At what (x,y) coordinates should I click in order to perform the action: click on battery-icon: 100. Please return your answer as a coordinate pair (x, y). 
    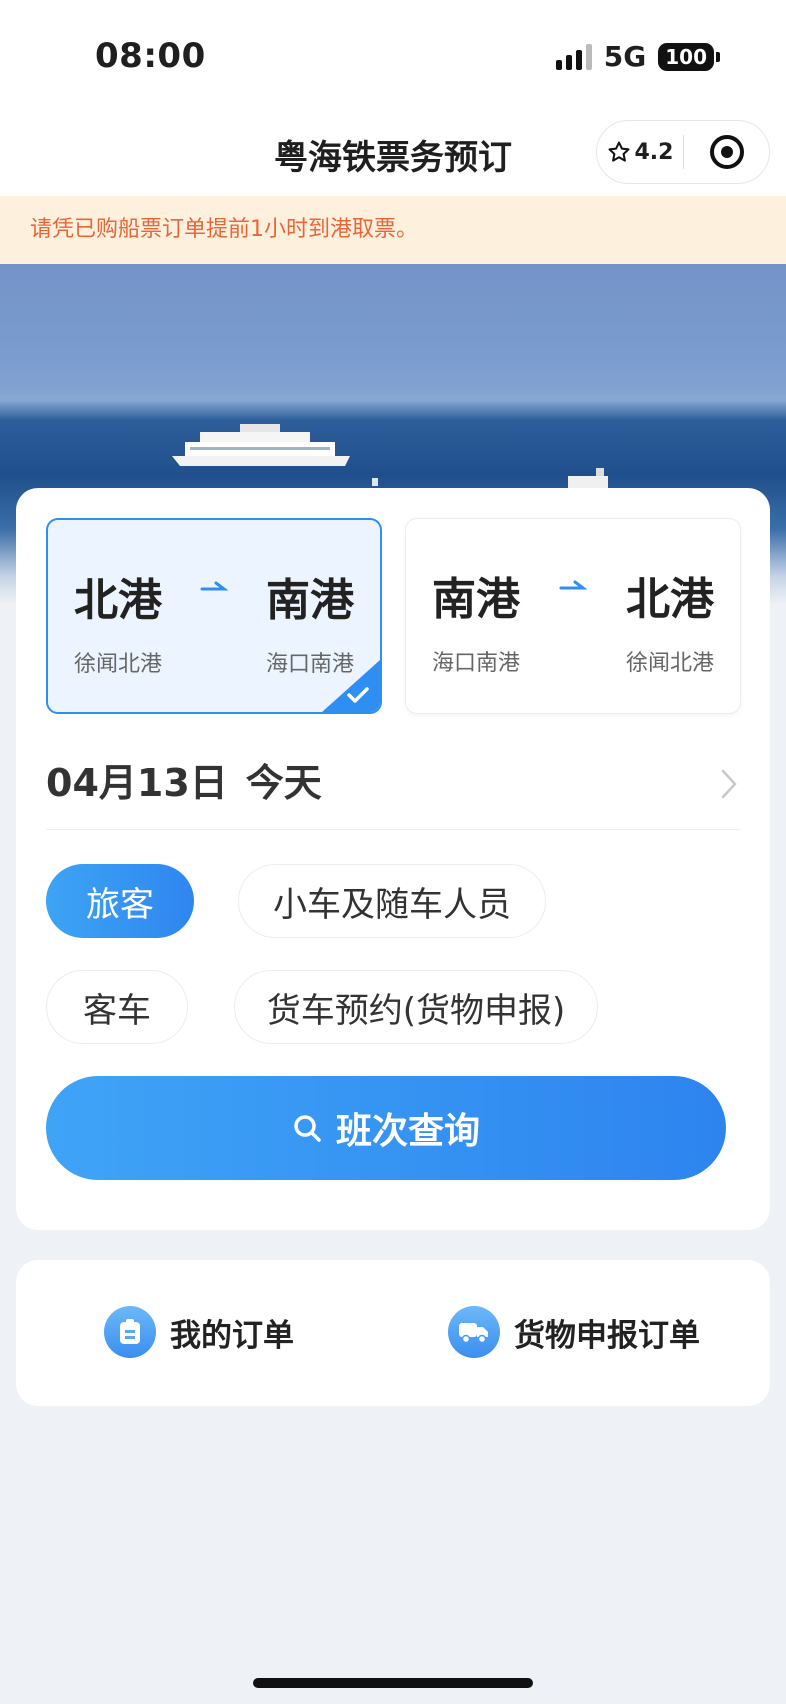
    Looking at the image, I should click on (689, 56).